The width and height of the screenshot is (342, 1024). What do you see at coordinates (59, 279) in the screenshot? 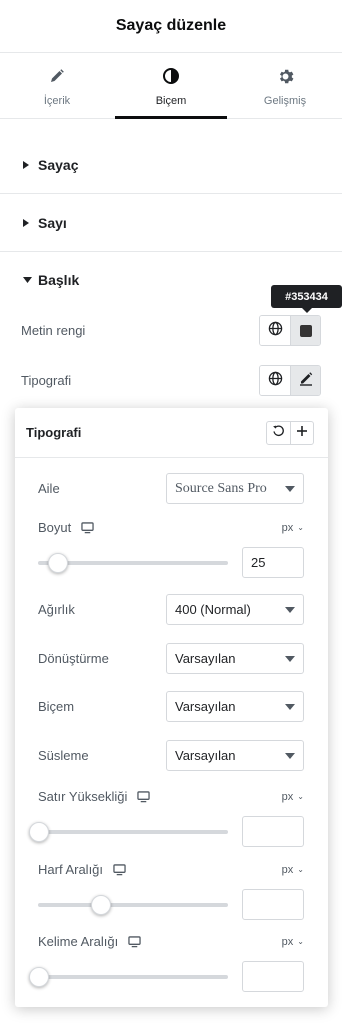
I see `section-title-title: Başlık` at bounding box center [59, 279].